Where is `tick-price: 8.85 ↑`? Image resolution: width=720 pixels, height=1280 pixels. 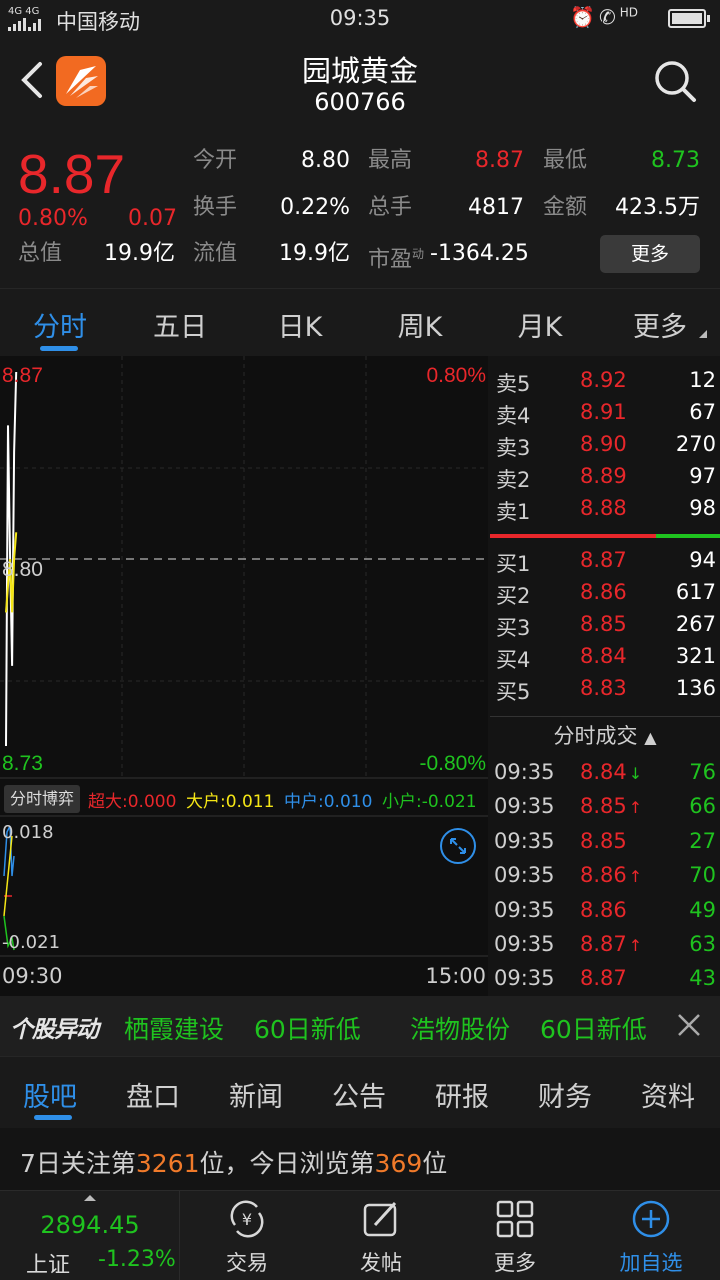
tick-price: 8.85 ↑ is located at coordinates (611, 806).